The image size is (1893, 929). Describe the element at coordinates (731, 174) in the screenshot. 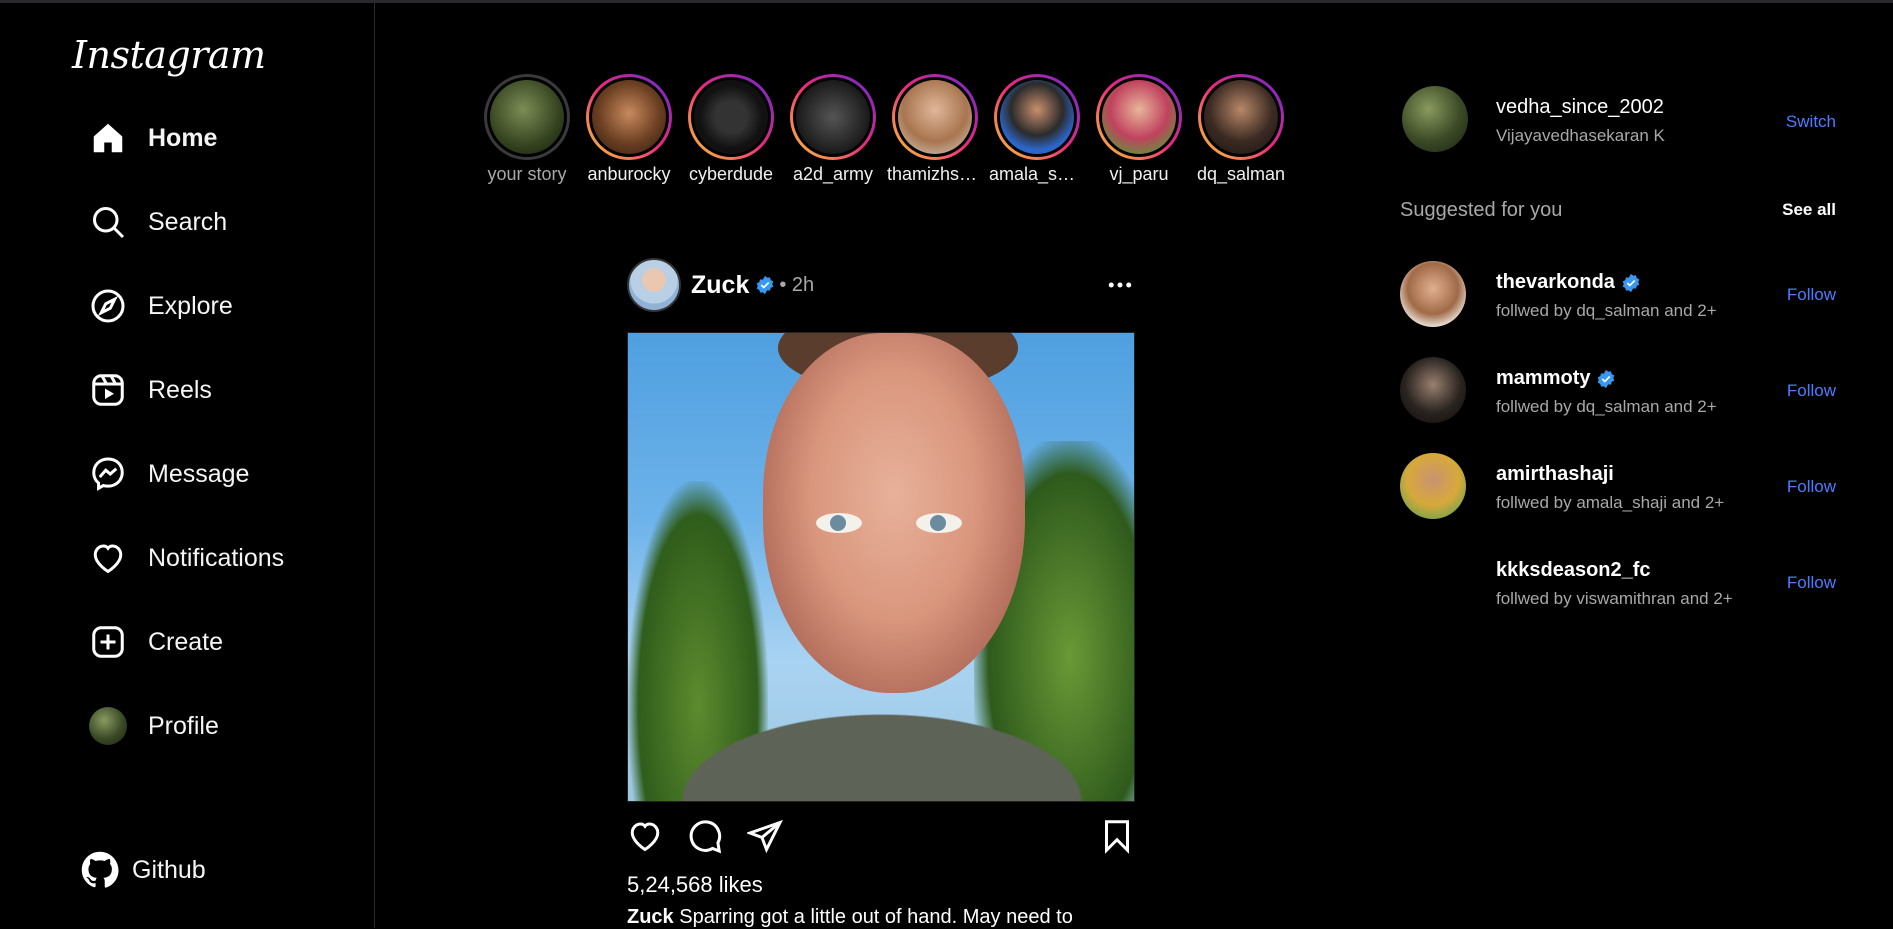

I see `story-name: cyberdude` at that location.